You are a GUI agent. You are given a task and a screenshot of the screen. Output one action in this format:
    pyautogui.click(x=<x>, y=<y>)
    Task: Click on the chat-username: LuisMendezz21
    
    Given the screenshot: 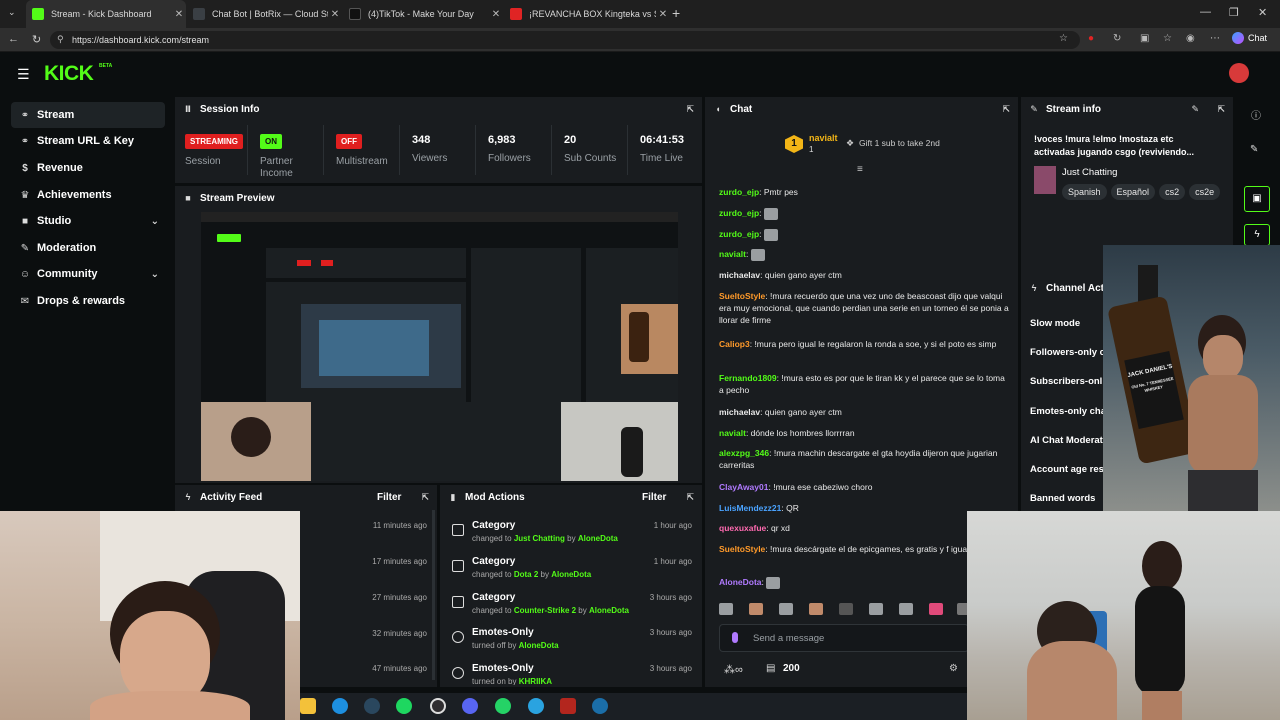 What is the action you would take?
    pyautogui.click(x=750, y=508)
    